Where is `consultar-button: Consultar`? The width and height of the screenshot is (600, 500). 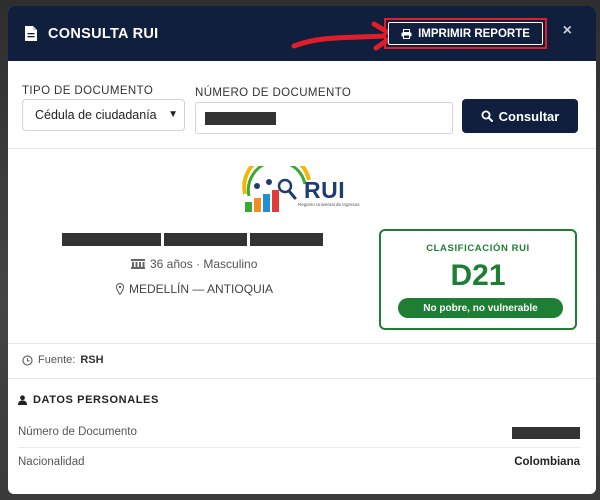
consultar-button: Consultar is located at coordinates (520, 116).